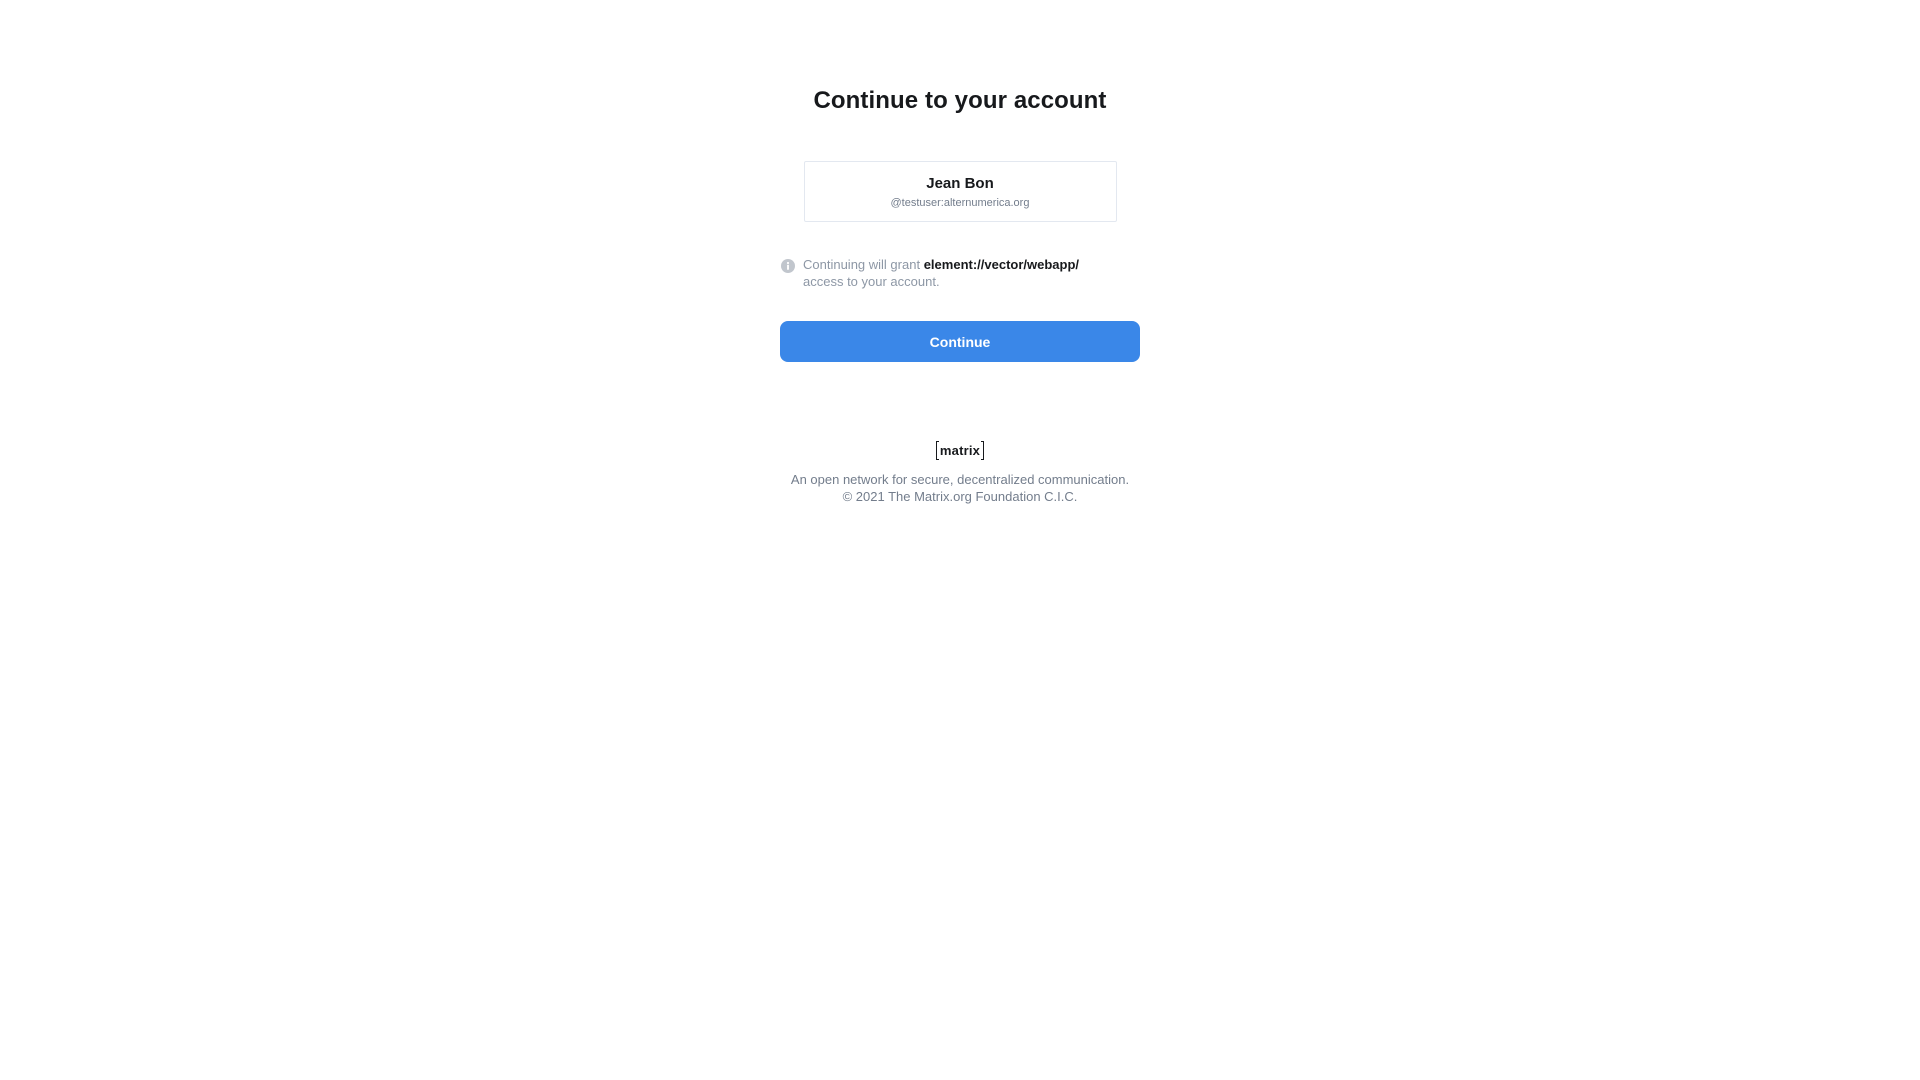 Image resolution: width=1920 pixels, height=1080 pixels. Describe the element at coordinates (862, 264) in the screenshot. I see `grant-prefix: Continuing will grant` at that location.